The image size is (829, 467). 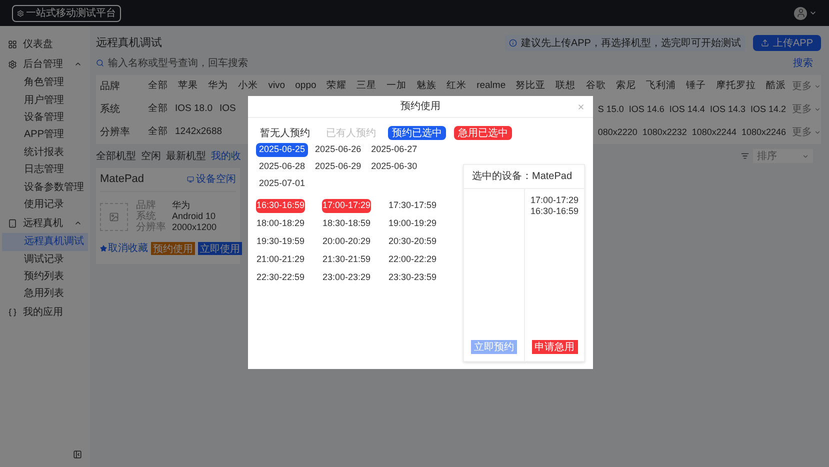 I want to click on sidebar-subitem: APP管理, so click(x=45, y=135).